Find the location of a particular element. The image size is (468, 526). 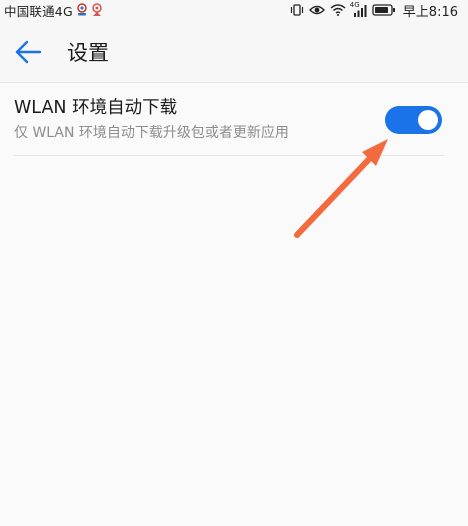

app-notification-icon is located at coordinates (97, 10).